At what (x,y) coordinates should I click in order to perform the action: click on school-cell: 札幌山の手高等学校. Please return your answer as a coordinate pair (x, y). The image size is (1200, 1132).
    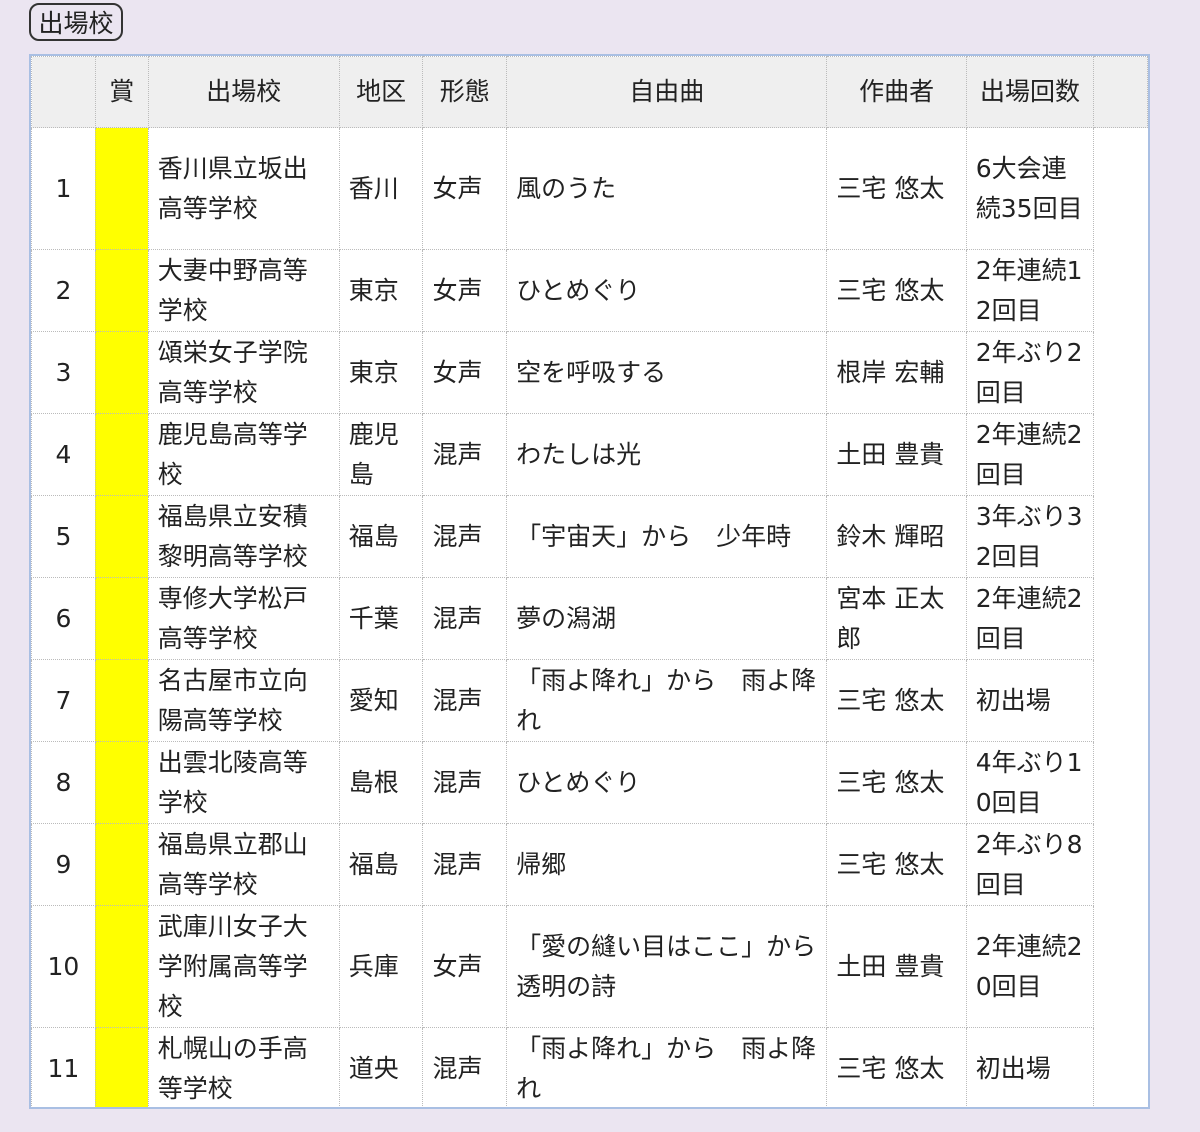
    Looking at the image, I should click on (243, 1067).